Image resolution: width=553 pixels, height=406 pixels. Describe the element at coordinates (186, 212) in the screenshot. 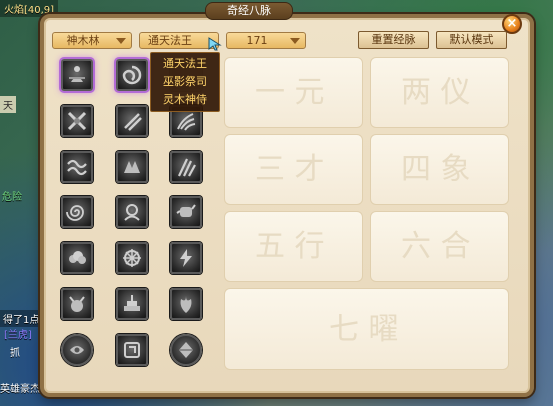

I see `fist-icon` at that location.